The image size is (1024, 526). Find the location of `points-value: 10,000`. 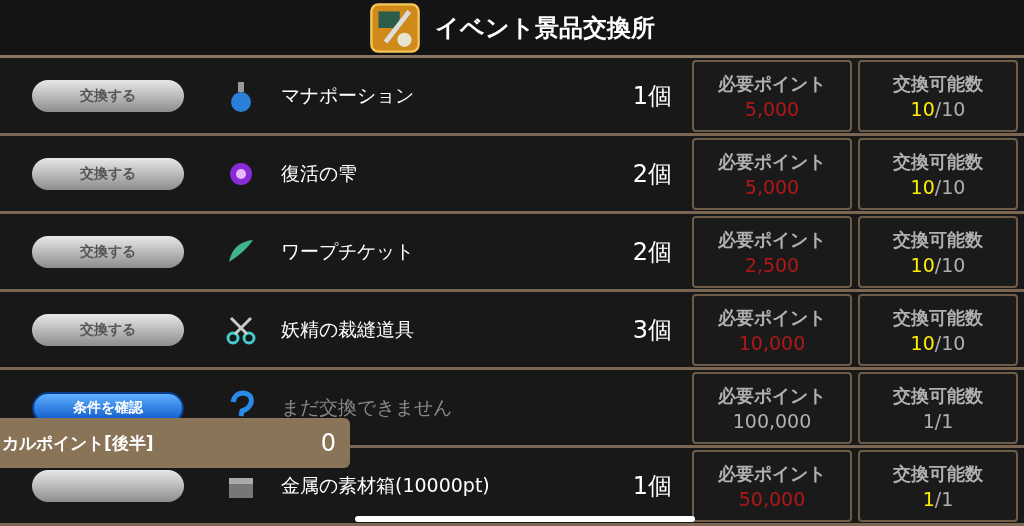

points-value: 10,000 is located at coordinates (772, 342).